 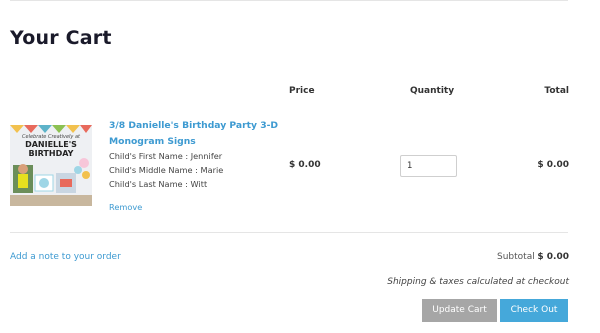 I want to click on item-price: $ 0.00, so click(x=305, y=165).